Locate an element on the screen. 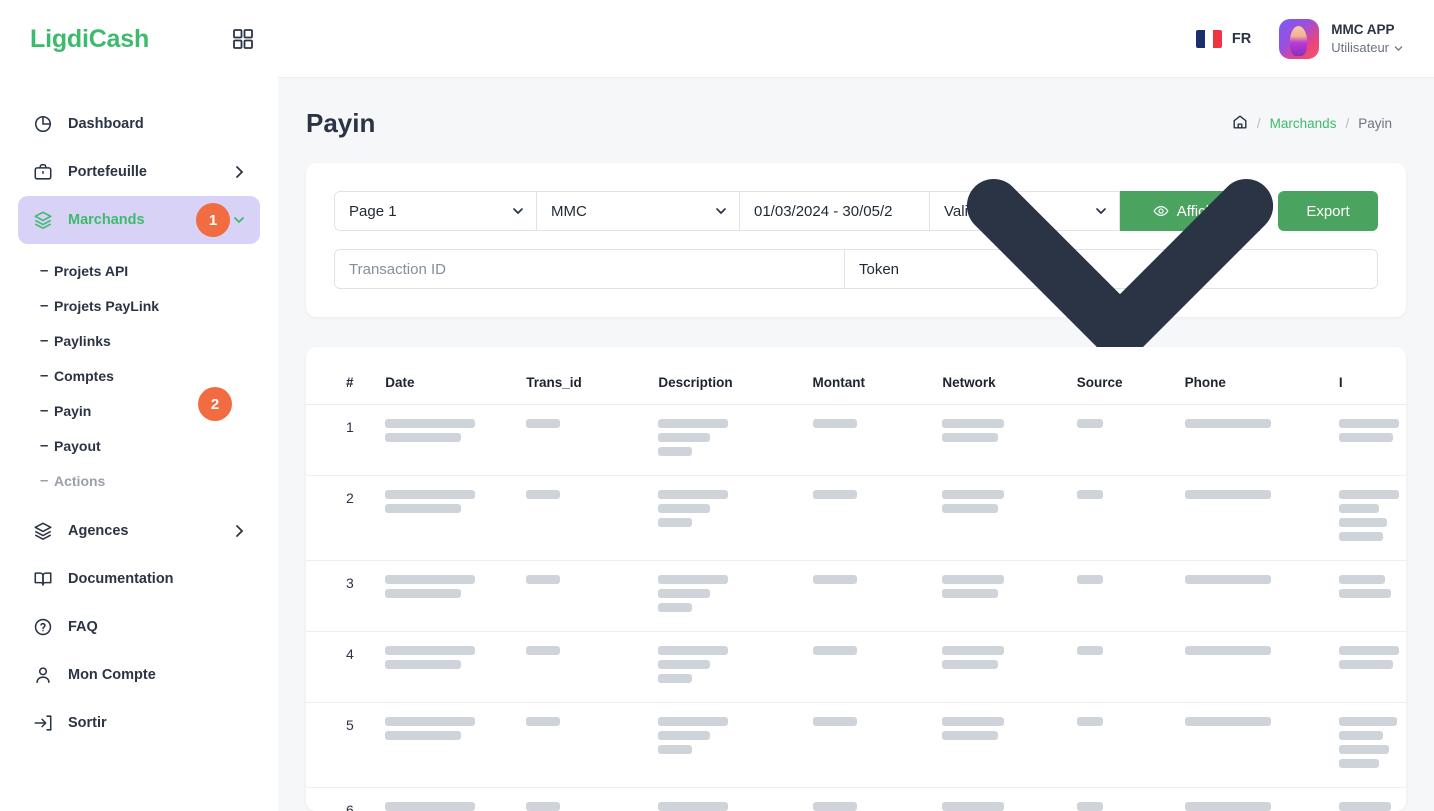  column-header-network: Network is located at coordinates (1009, 376).